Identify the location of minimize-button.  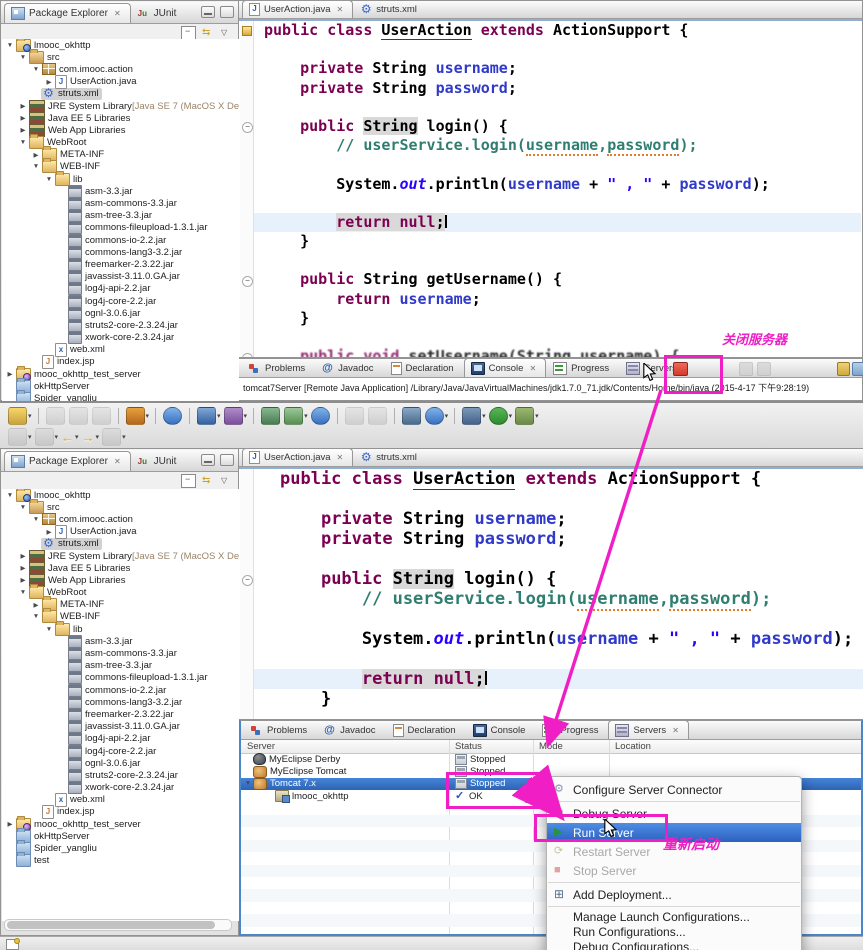
(208, 460).